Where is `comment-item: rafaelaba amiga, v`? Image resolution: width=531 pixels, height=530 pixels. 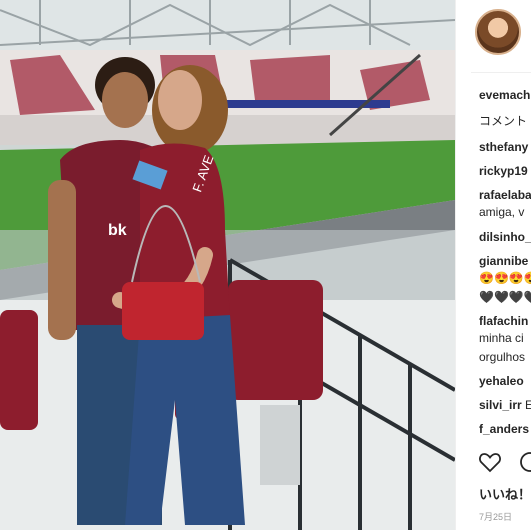
comment-item: rafaelaba amiga, v is located at coordinates (505, 203).